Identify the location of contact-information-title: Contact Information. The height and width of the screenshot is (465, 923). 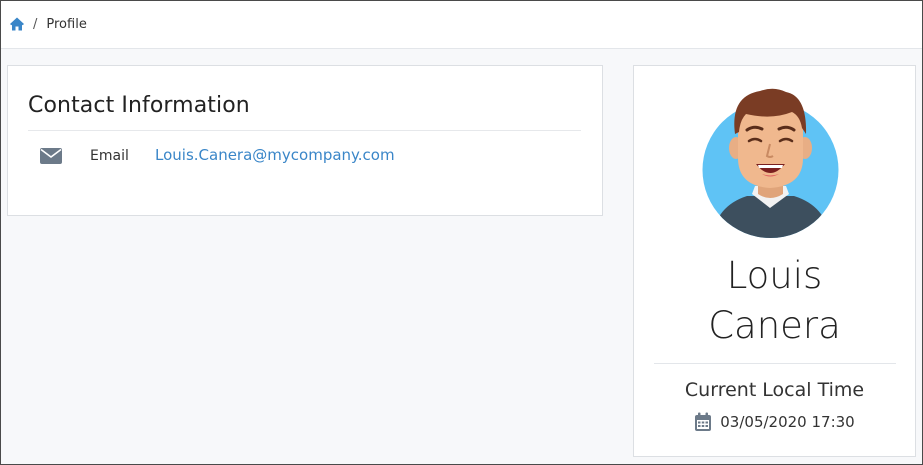
(139, 105).